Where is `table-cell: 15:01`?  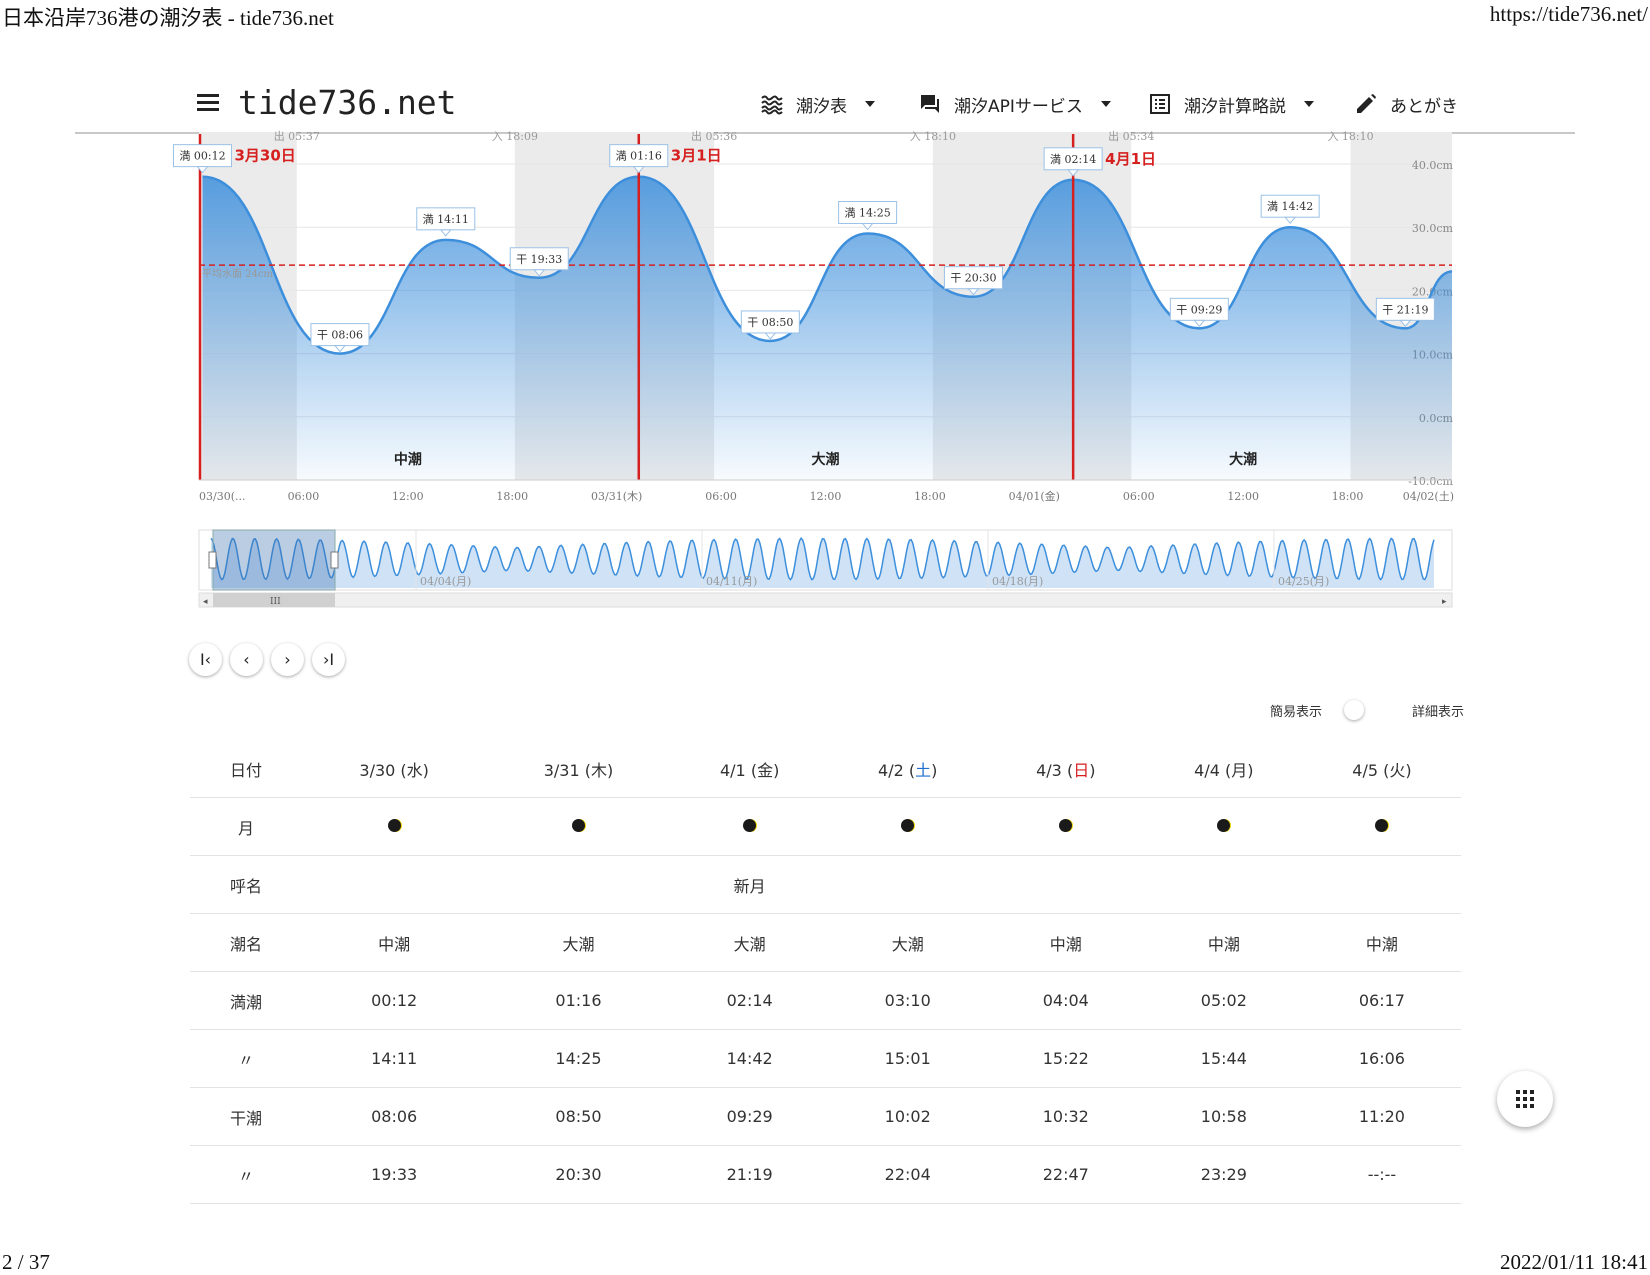
table-cell: 15:01 is located at coordinates (907, 1058).